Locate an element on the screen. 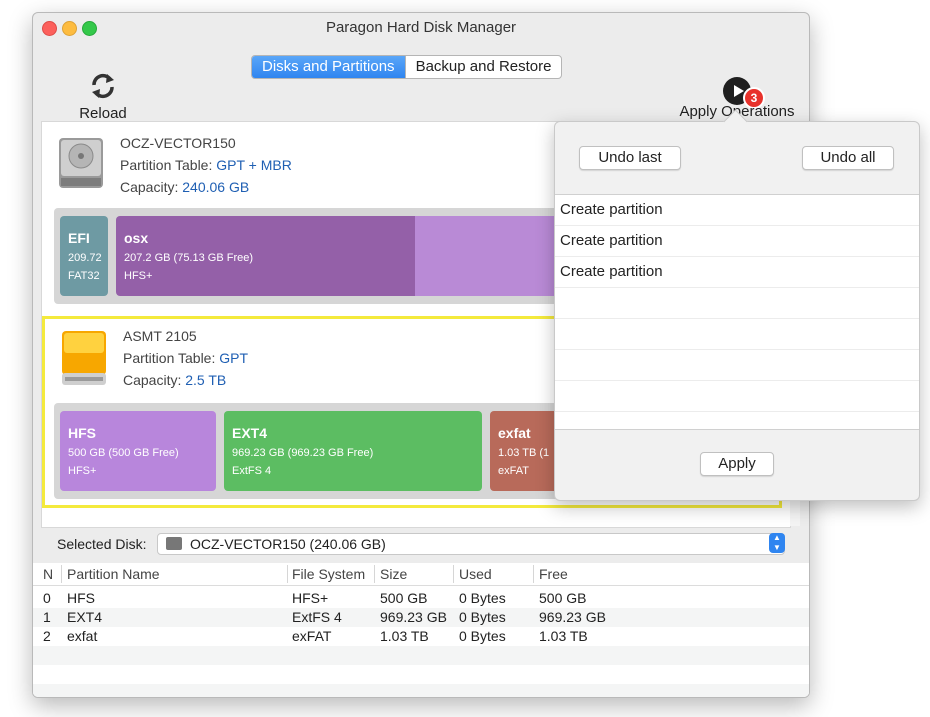 The width and height of the screenshot is (930, 717). cell-partition-name: EXT4 is located at coordinates (85, 617).